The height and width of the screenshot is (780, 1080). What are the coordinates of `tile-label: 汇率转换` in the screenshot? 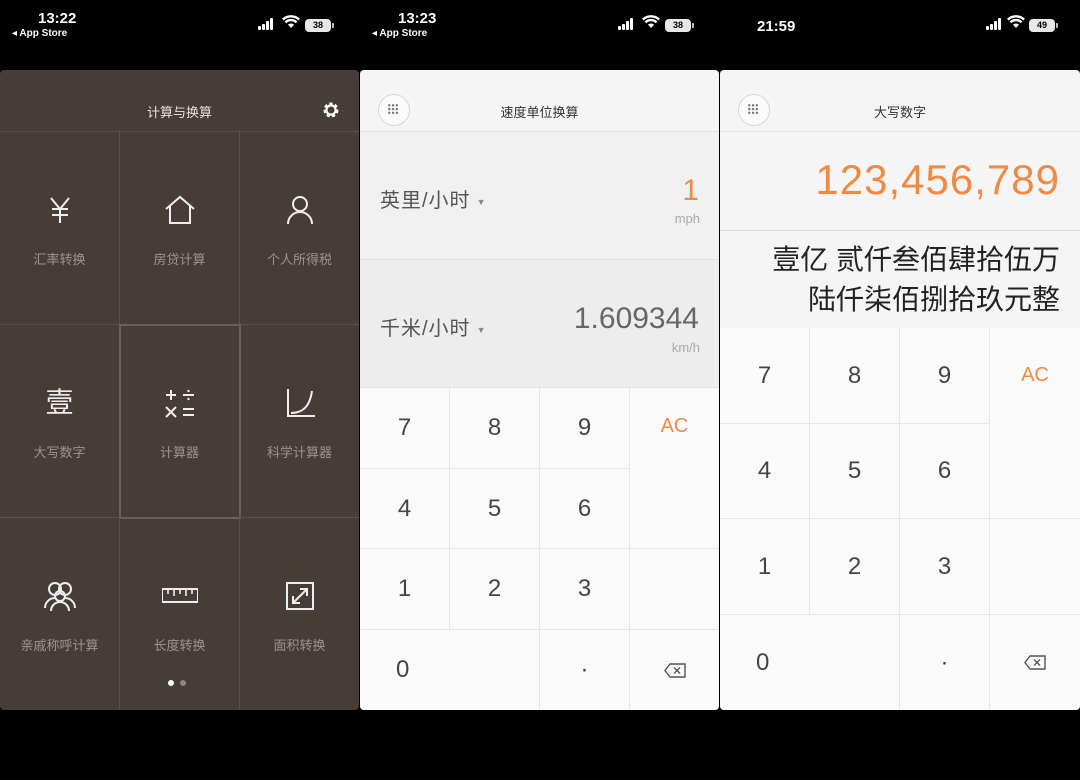 It's located at (59, 259).